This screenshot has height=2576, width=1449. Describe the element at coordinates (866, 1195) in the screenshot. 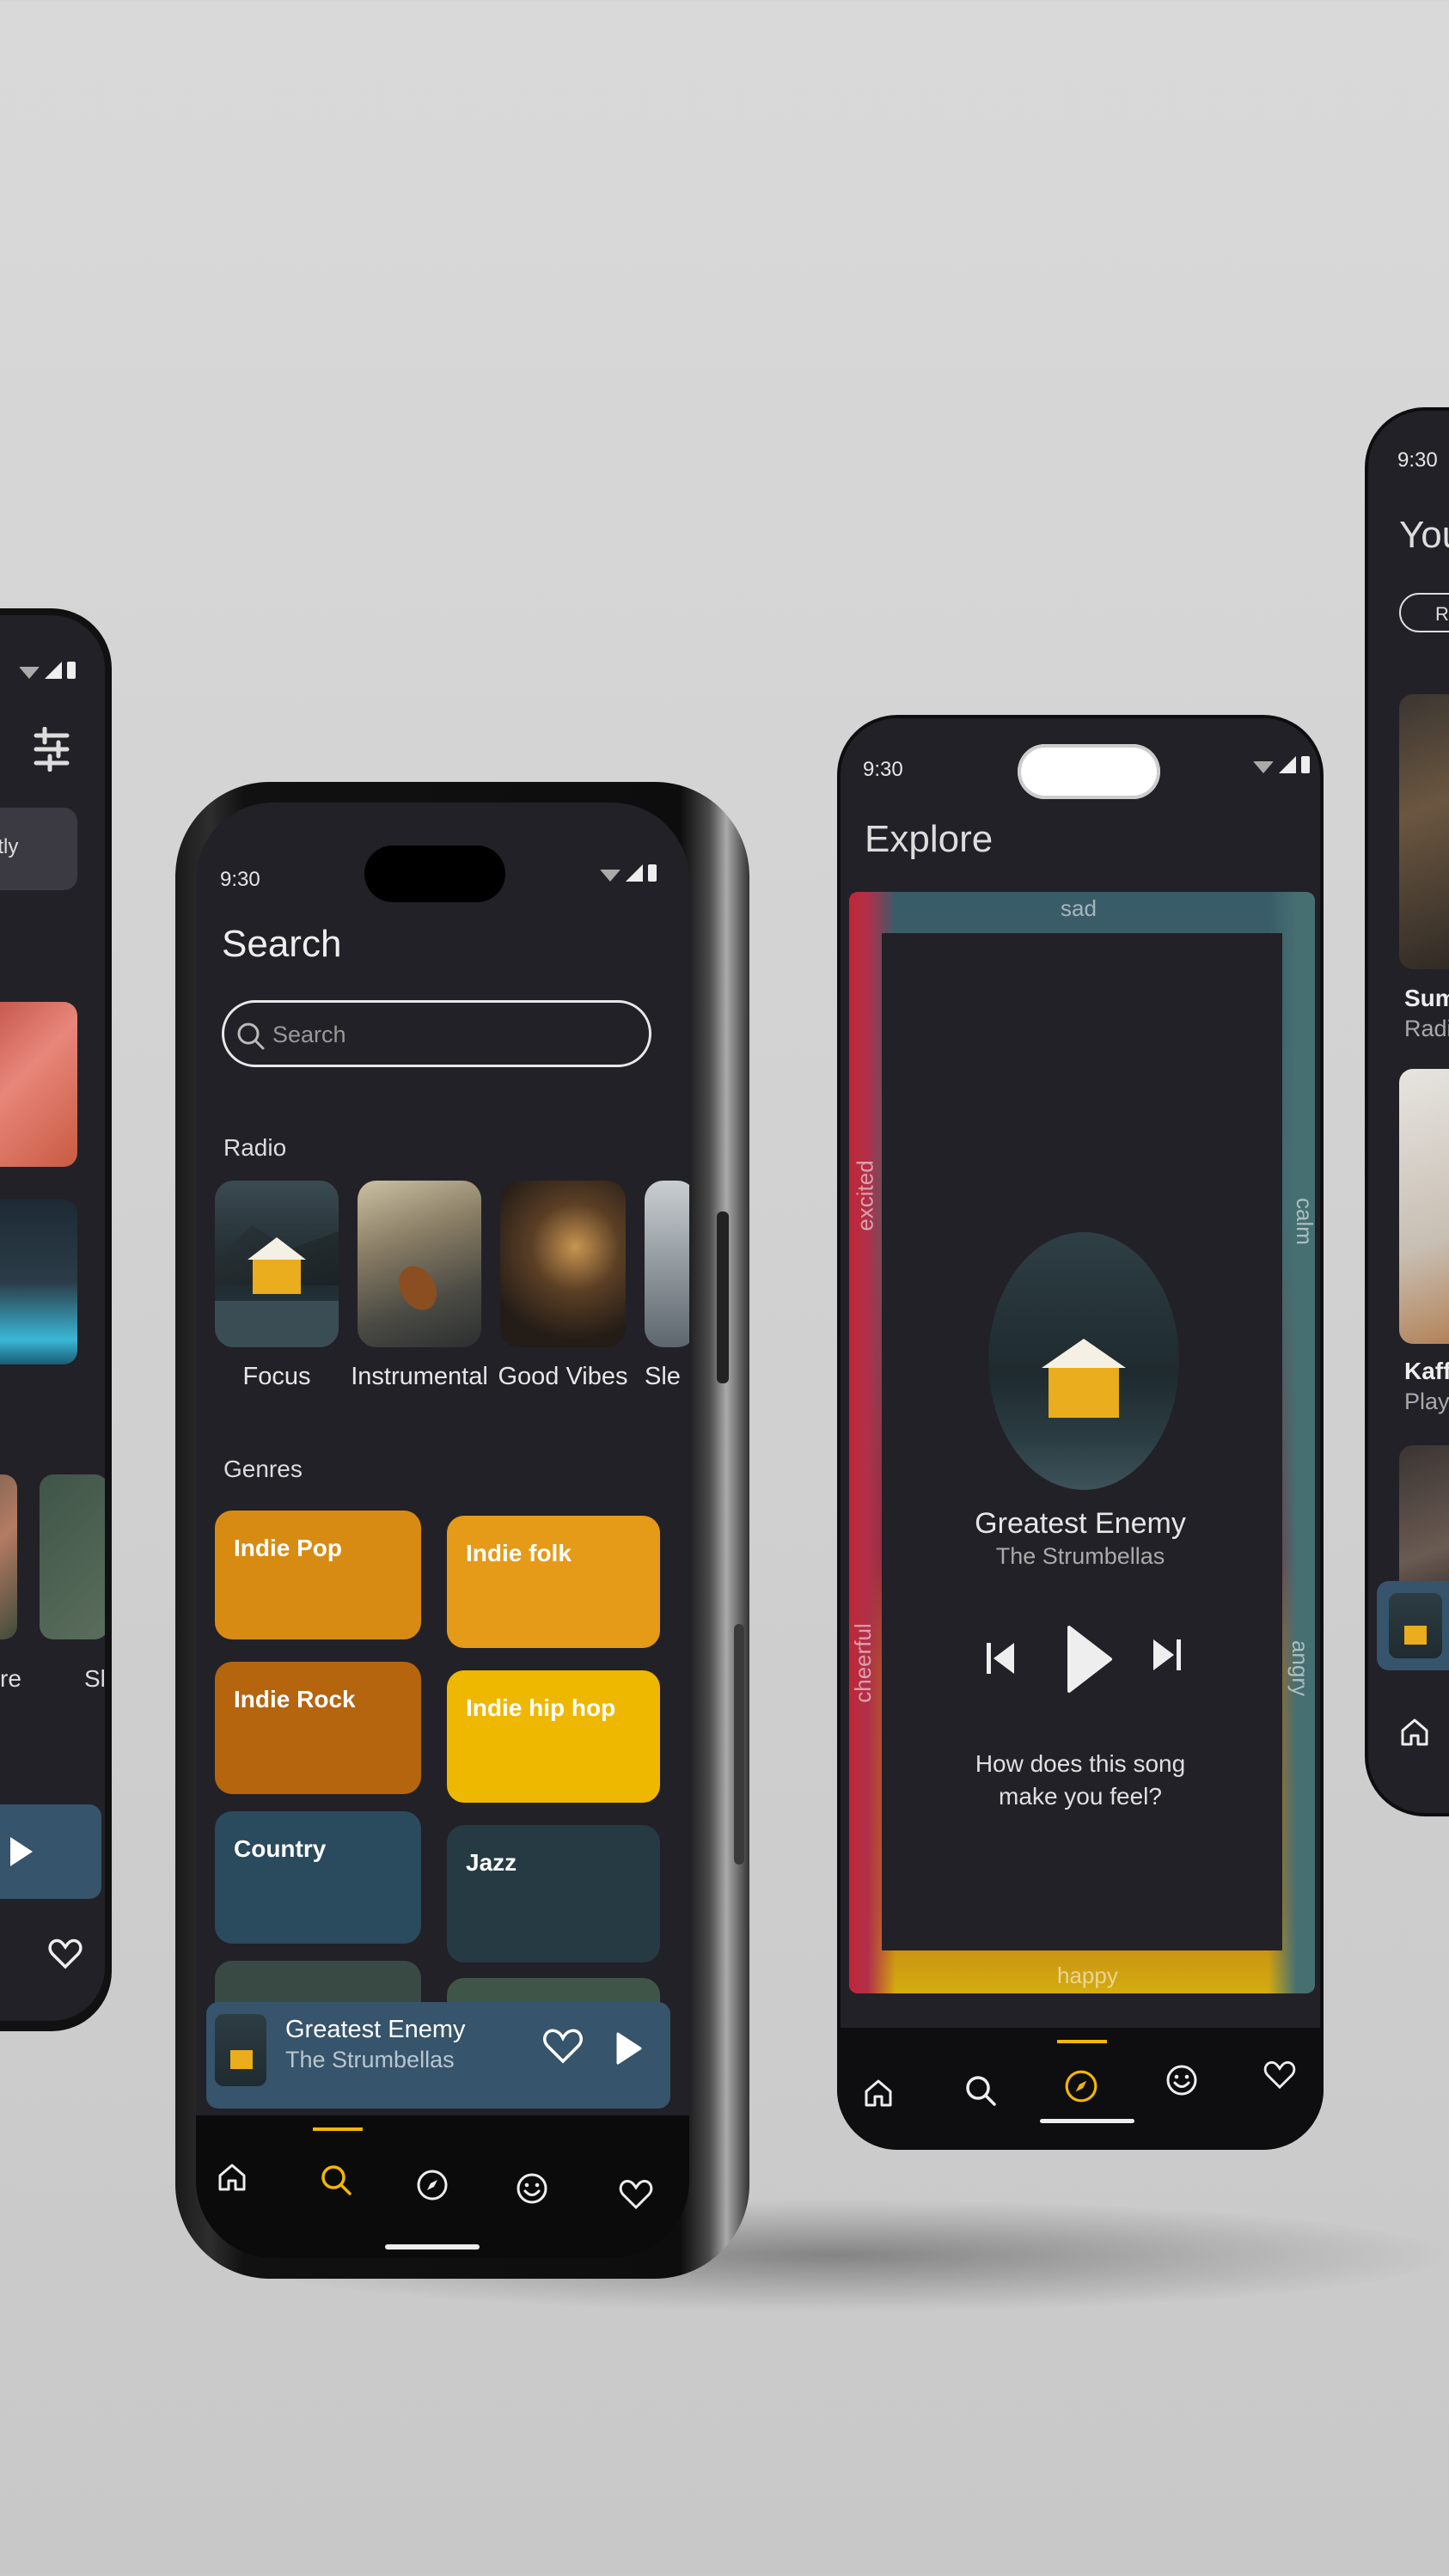

I see `mood-excited: excited` at that location.